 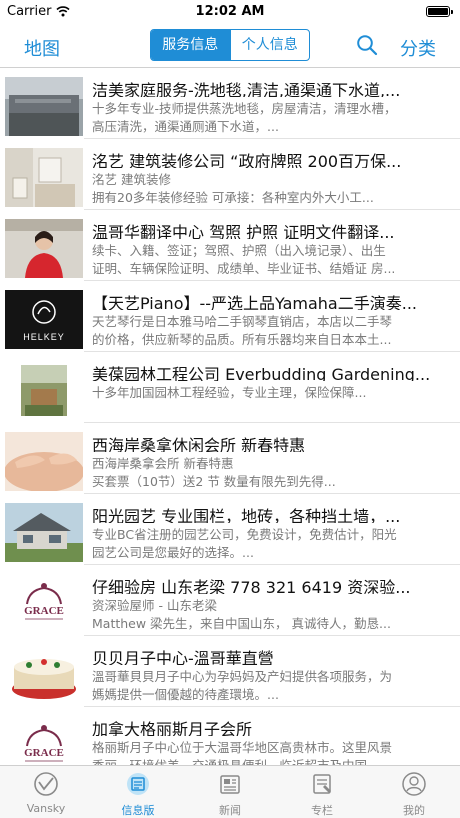 I want to click on listing-description-line: 西海岸桑拿会所 新春特惠, so click(x=163, y=463).